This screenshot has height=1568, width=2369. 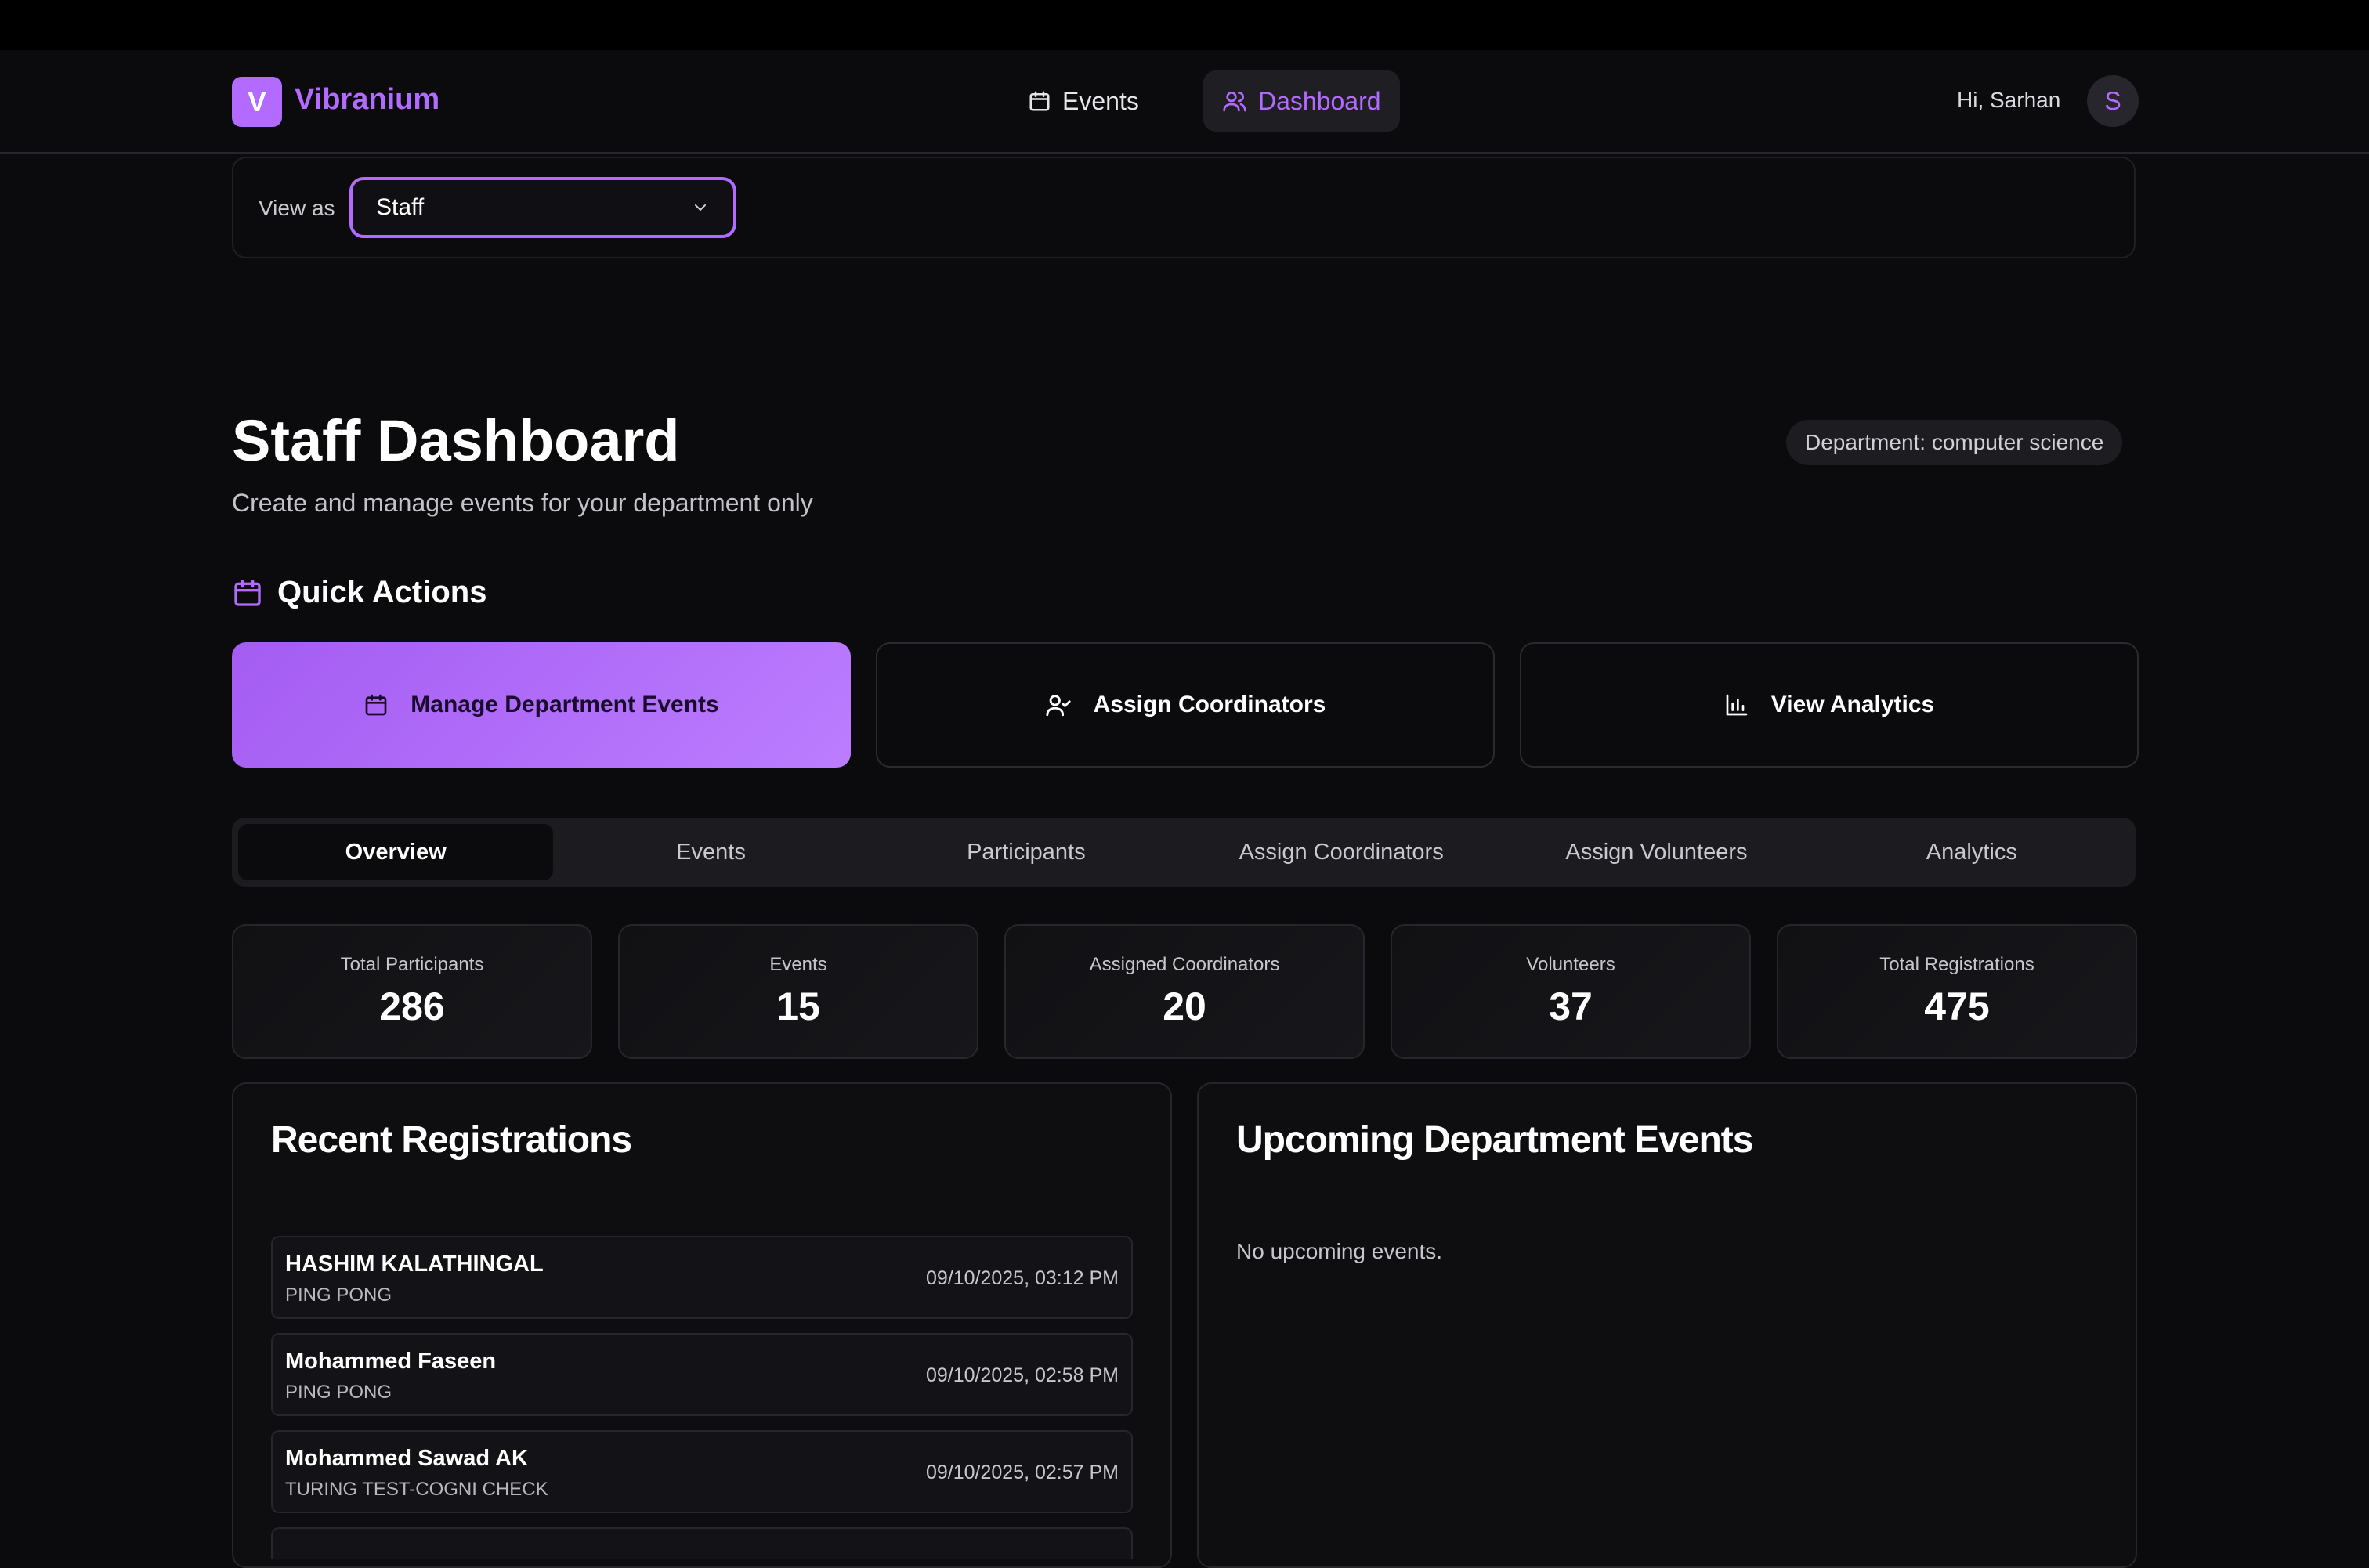 I want to click on department-badge: Department: computer science, so click(x=1955, y=442).